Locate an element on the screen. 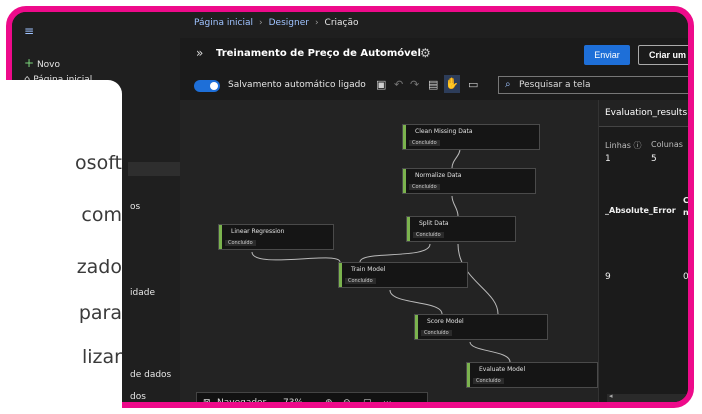 Image resolution: width=702 pixels, height=414 pixels. rows-label-text: Linhas is located at coordinates (618, 145).